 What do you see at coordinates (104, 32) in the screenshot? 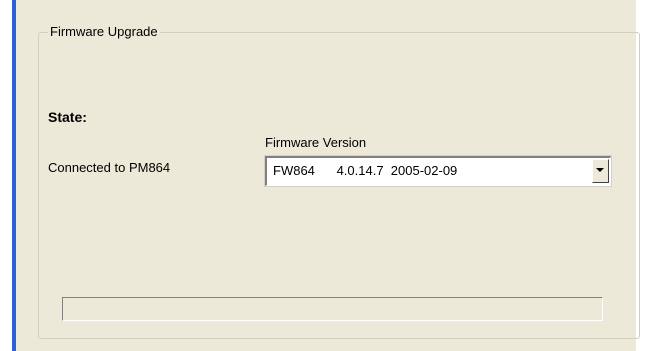
I see `groupbox-title: Firmware Upgrade` at bounding box center [104, 32].